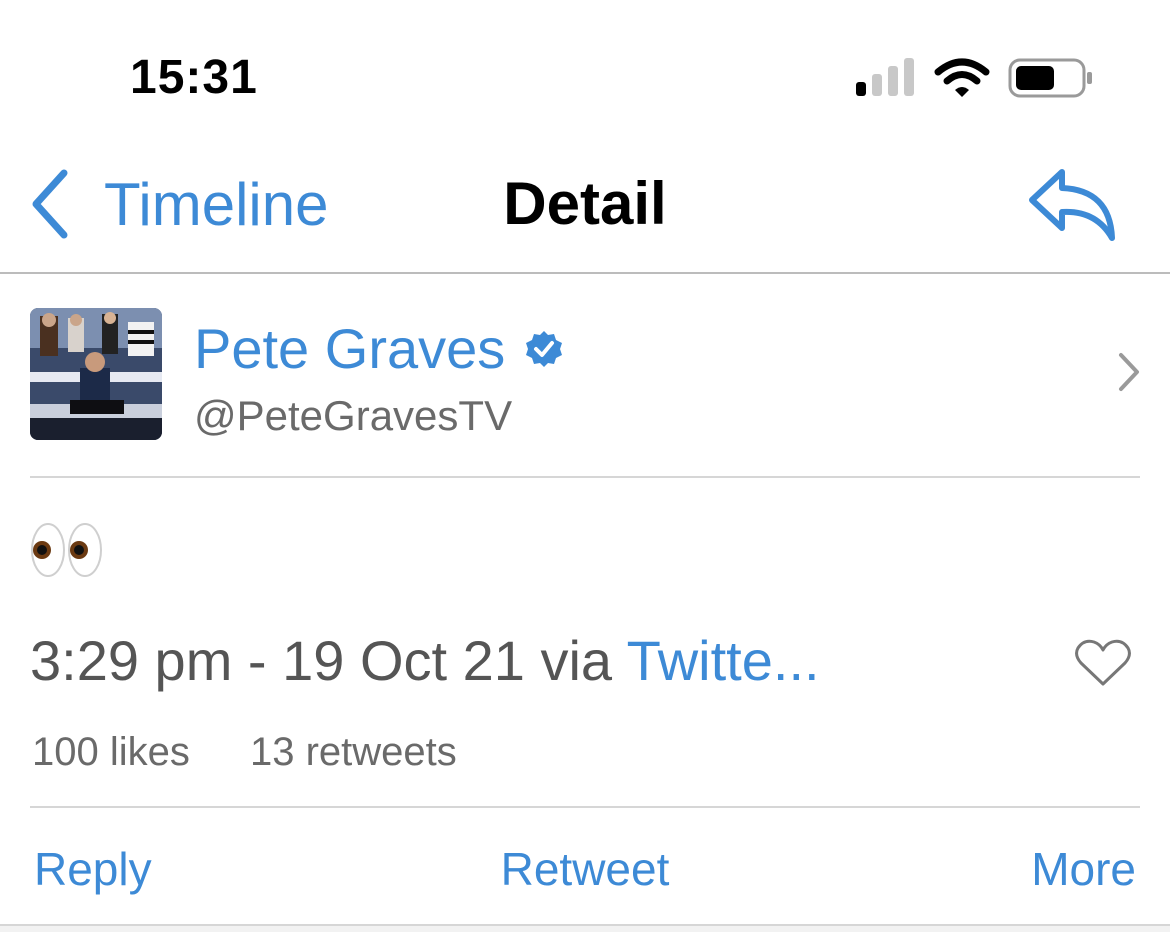  I want to click on display-name: Pete Graves, so click(350, 348).